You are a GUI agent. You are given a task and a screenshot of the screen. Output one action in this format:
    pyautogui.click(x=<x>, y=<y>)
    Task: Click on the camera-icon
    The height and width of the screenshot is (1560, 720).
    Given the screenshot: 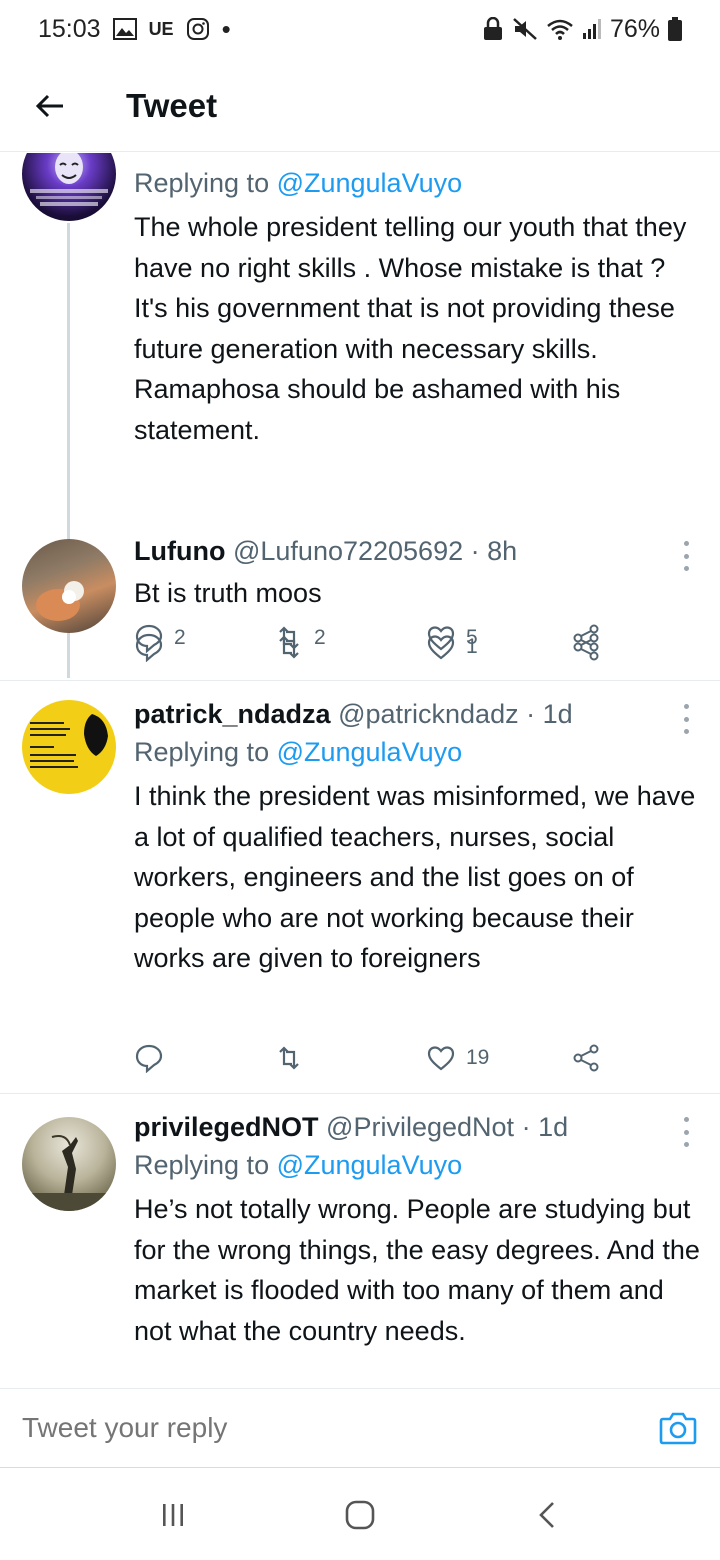 What is the action you would take?
    pyautogui.click(x=678, y=1428)
    